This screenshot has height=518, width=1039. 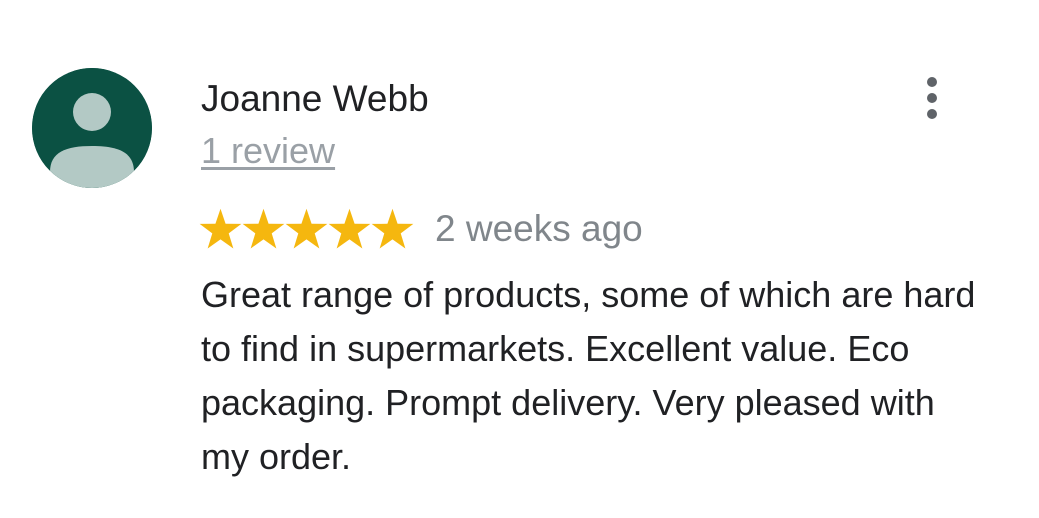 I want to click on rating-row: 2 weeks ago, so click(x=421, y=229).